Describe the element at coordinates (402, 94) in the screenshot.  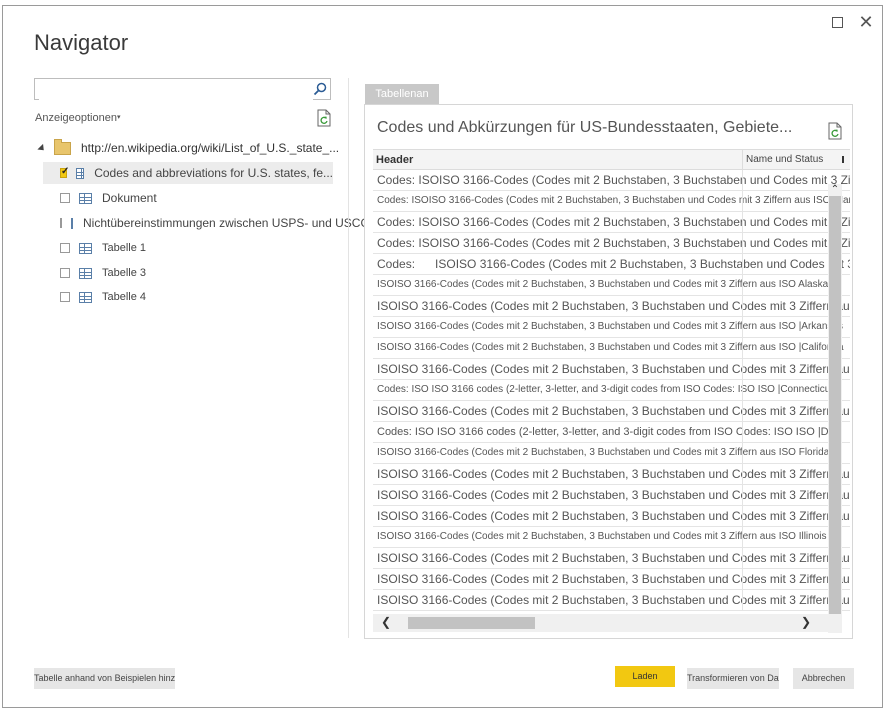
I see `tab-table-view: Tabellenan` at that location.